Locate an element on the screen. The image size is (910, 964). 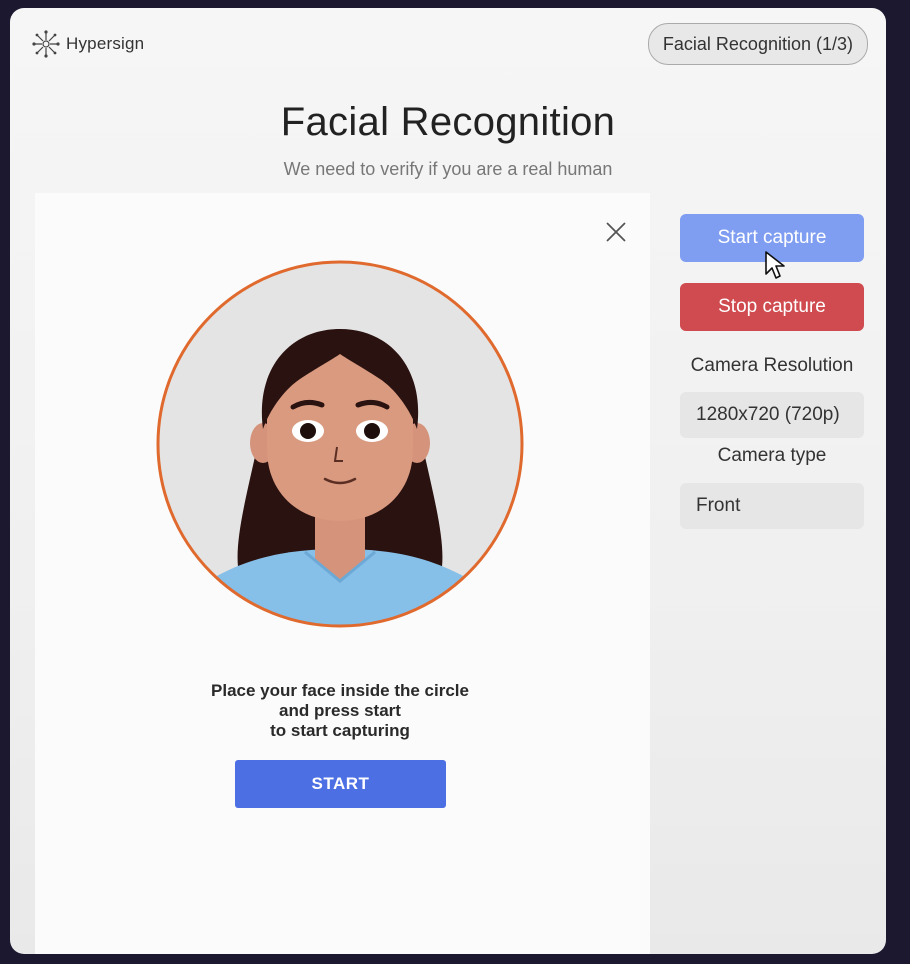
page-title: Facial Recognition is located at coordinates (448, 122).